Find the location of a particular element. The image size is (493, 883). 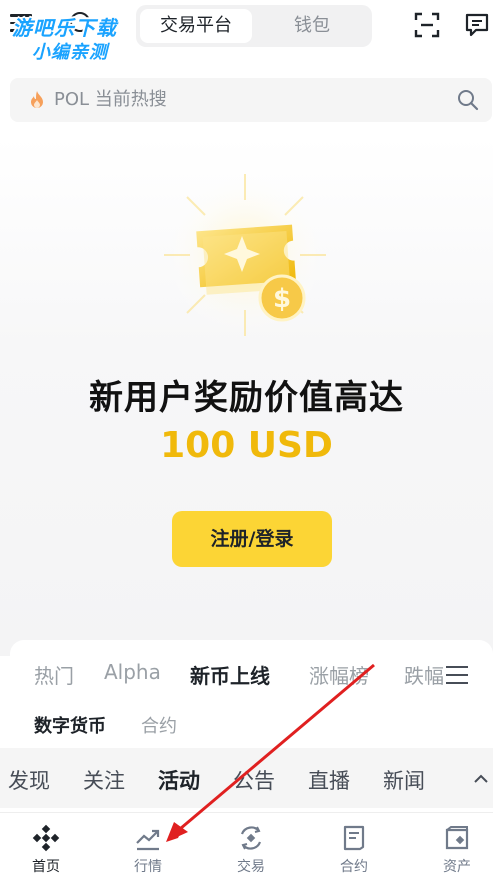

tab-wallet: 钱包 is located at coordinates (312, 26).